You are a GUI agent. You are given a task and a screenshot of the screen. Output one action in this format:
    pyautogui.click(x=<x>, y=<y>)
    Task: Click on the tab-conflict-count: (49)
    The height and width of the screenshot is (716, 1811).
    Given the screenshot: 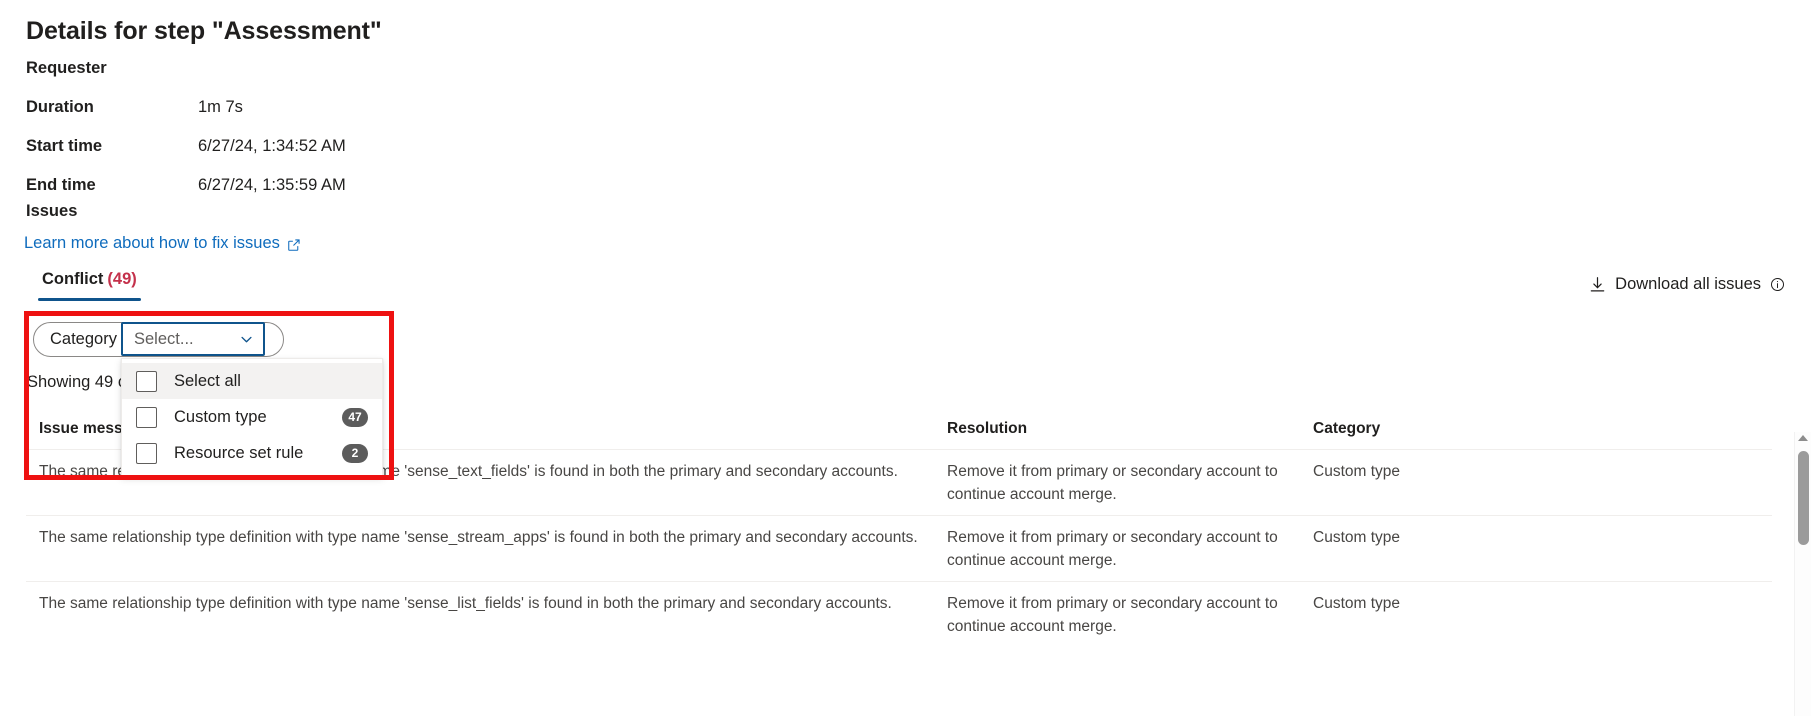 What is the action you would take?
    pyautogui.click(x=122, y=279)
    